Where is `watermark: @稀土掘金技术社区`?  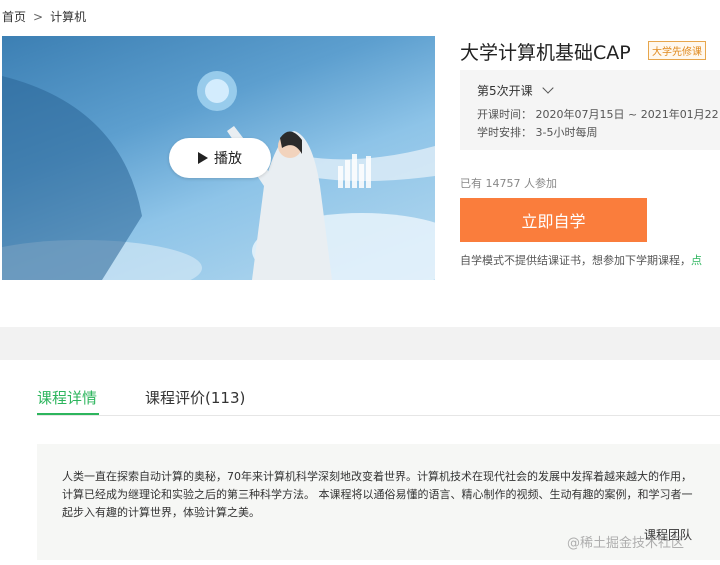
watermark: @稀土掘金技术社区 is located at coordinates (626, 543).